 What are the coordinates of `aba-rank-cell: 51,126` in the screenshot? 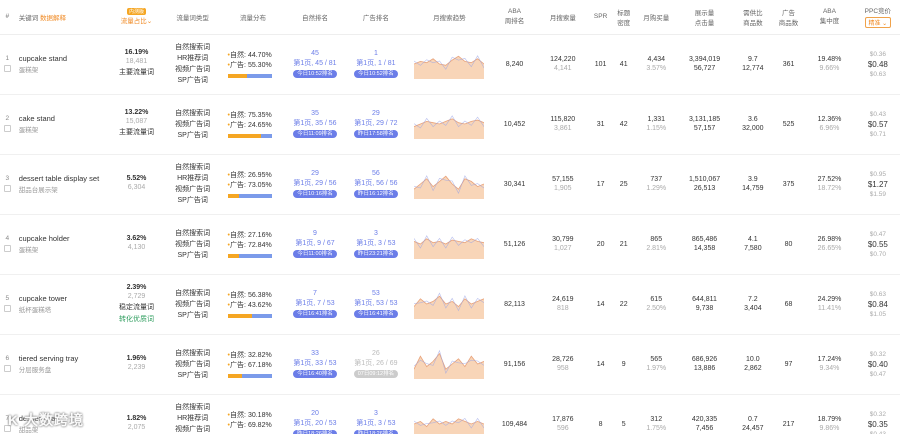 It's located at (514, 244).